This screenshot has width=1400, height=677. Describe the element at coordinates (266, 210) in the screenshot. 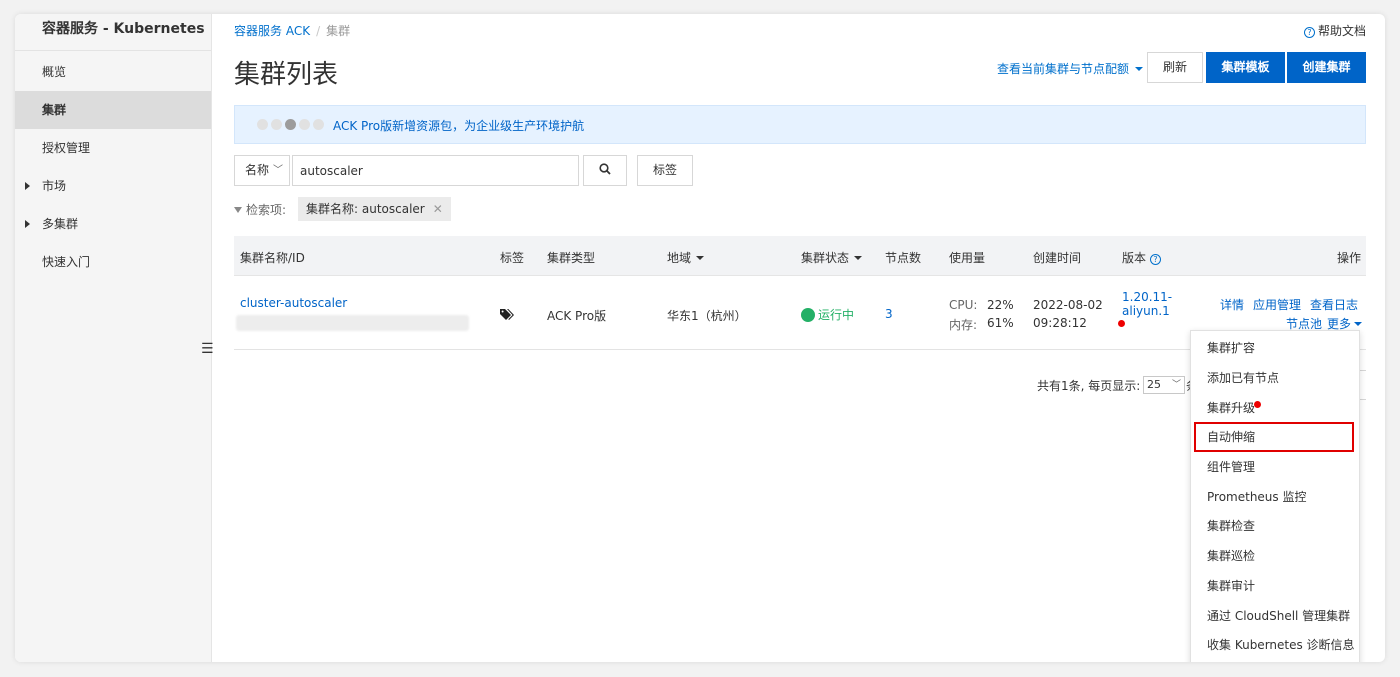

I see `filter-label: 检索项:` at that location.